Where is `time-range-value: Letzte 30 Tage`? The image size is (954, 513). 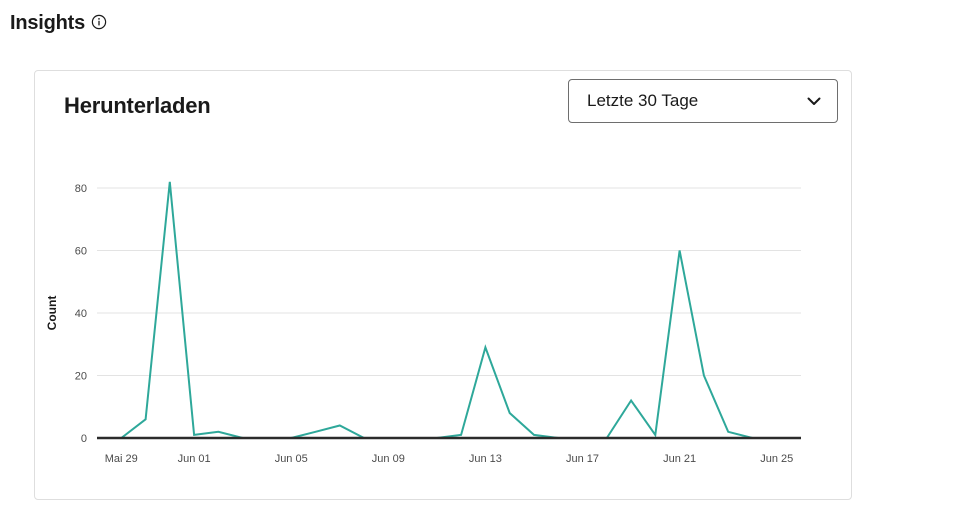
time-range-value: Letzte 30 Tage is located at coordinates (643, 100).